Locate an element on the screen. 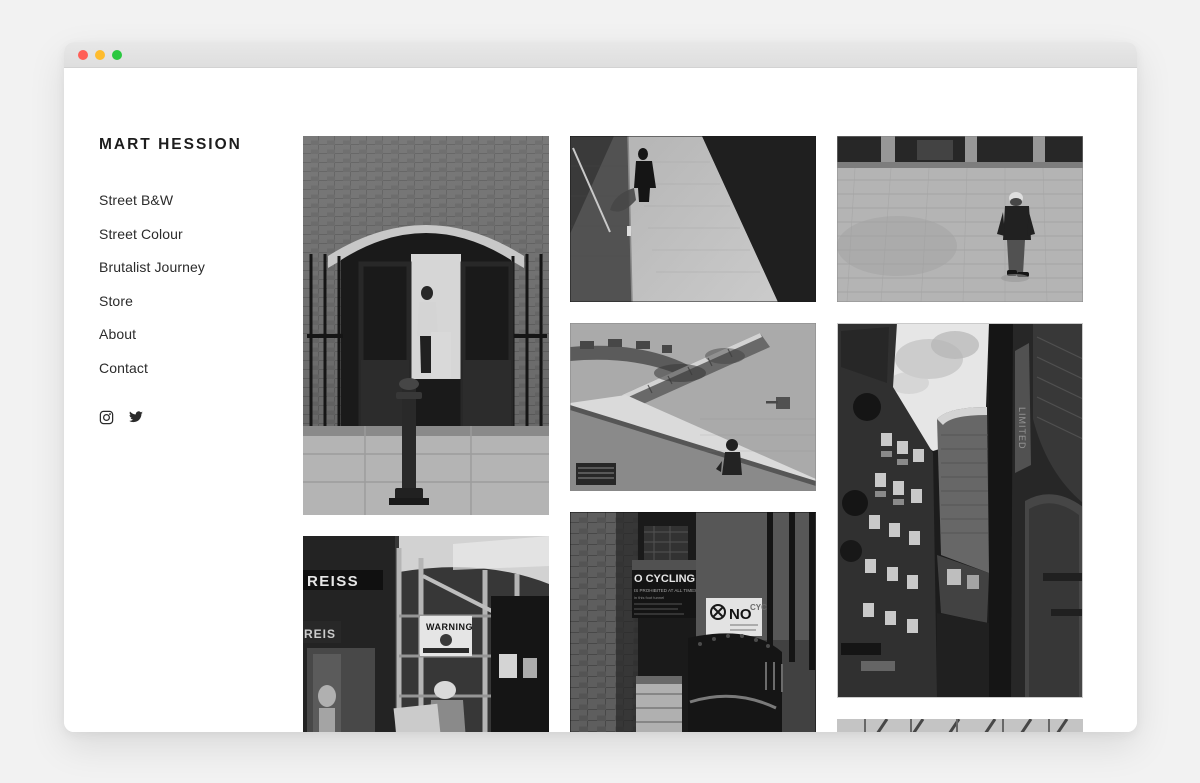 The width and height of the screenshot is (1200, 783). photo-reiss-storefront-image: REISS REIS WARNING is located at coordinates (426, 634).